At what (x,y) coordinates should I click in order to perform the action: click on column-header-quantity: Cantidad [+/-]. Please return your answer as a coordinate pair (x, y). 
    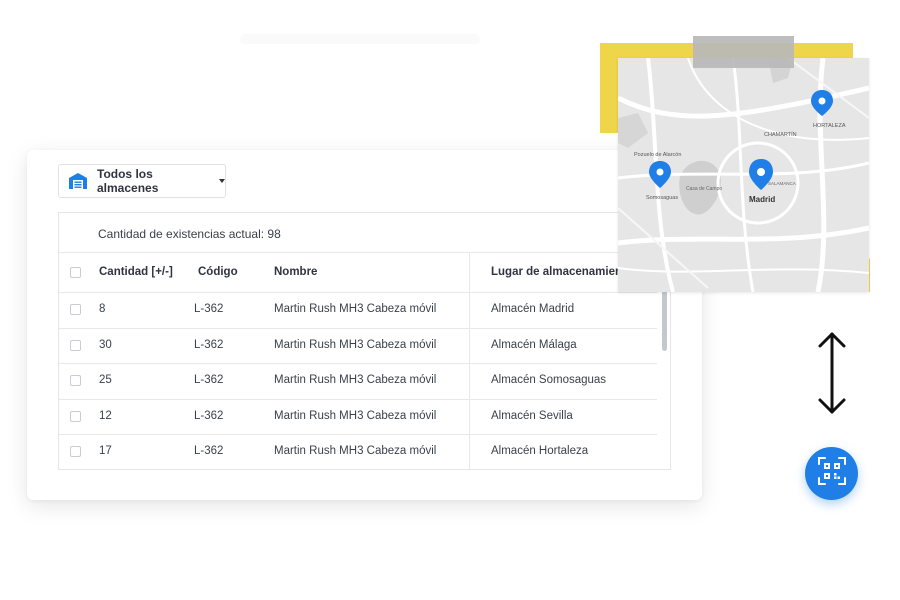
    Looking at the image, I should click on (136, 272).